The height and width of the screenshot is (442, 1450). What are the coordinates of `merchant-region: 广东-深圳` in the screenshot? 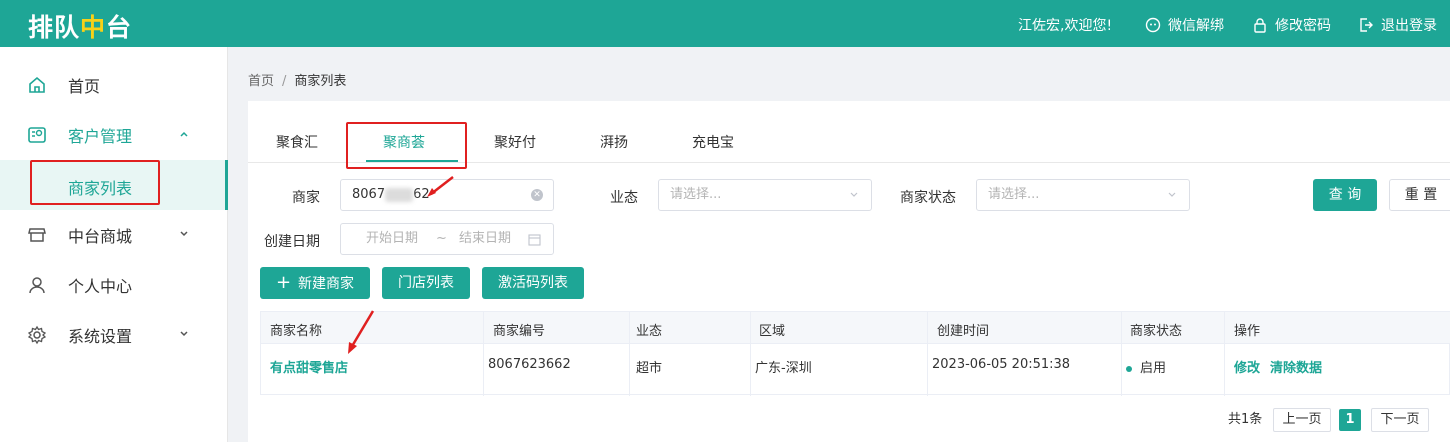 It's located at (783, 368).